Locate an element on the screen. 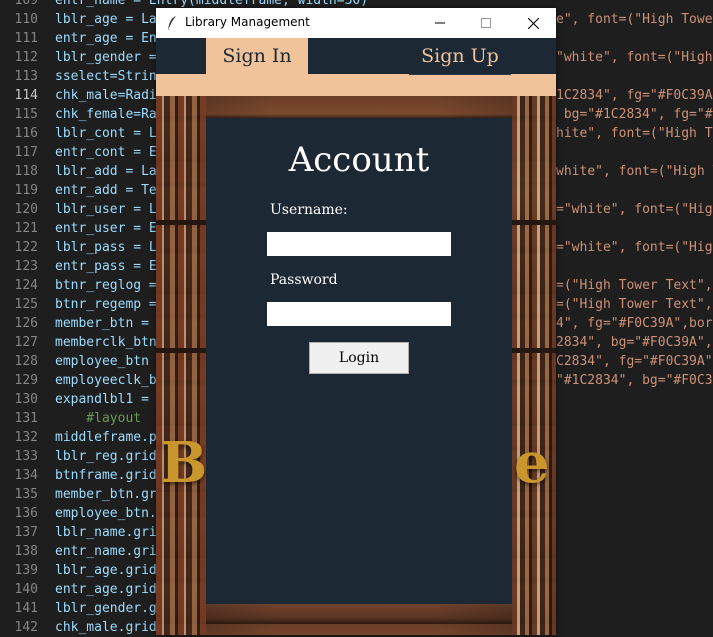 Image resolution: width=713 pixels, height=637 pixels. code-line: lblr_cont = L is located at coordinates (106, 133).